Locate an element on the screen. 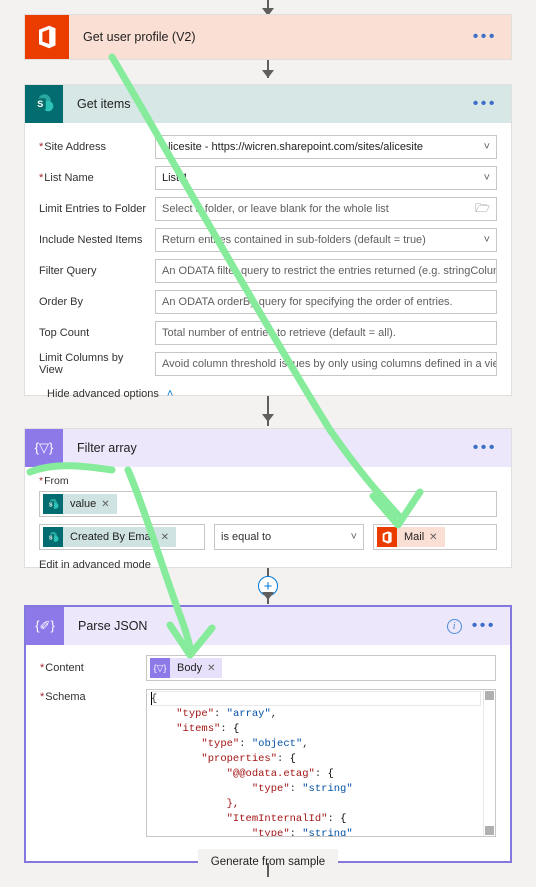 This screenshot has width=536, height=887. field-label-text: Content is located at coordinates (64, 668).